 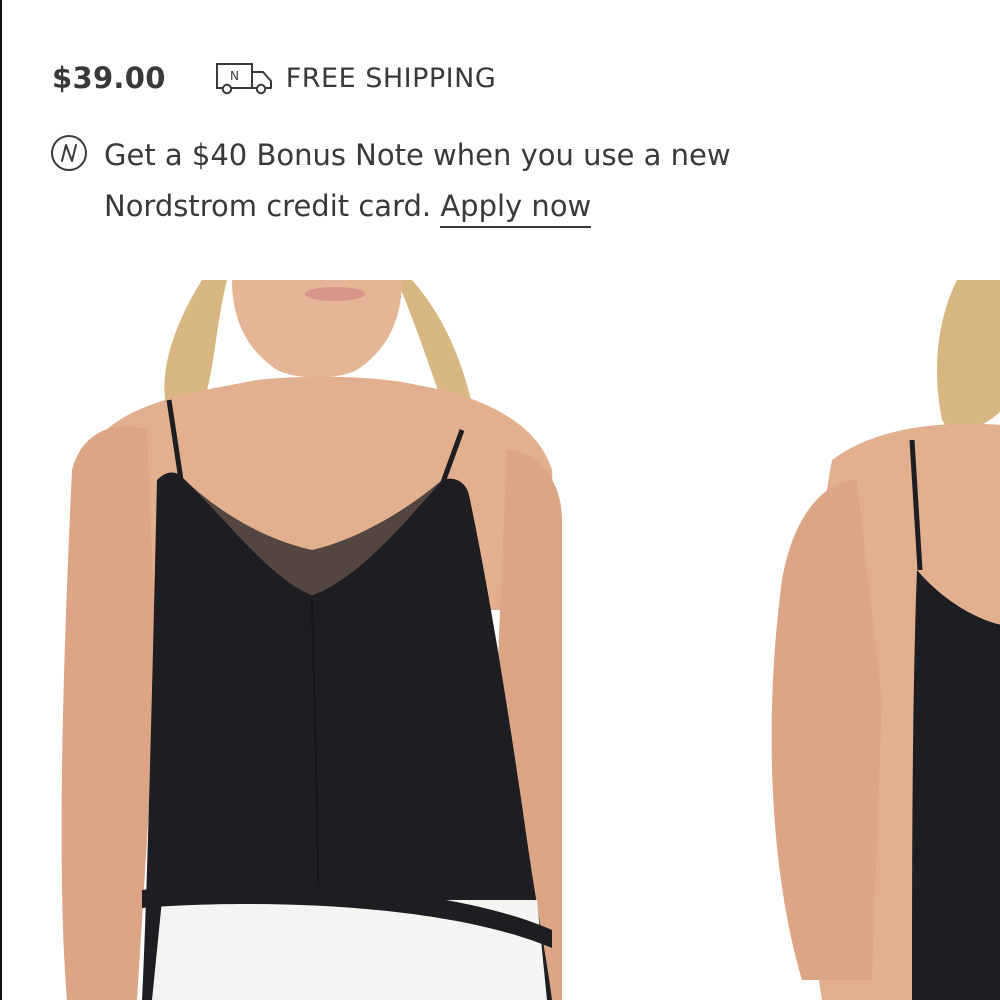 What do you see at coordinates (391, 78) in the screenshot?
I see `free-shipping-label: FREE SHIPPING` at bounding box center [391, 78].